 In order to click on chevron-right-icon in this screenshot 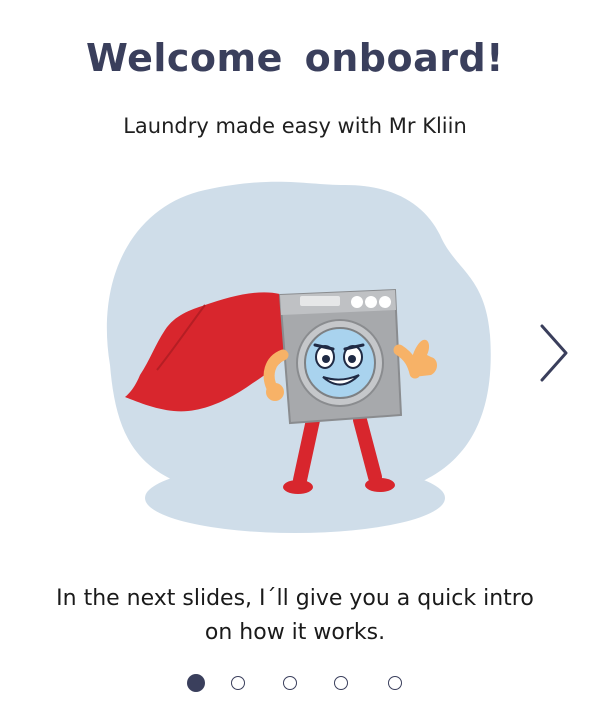, I will do `click(554, 353)`.